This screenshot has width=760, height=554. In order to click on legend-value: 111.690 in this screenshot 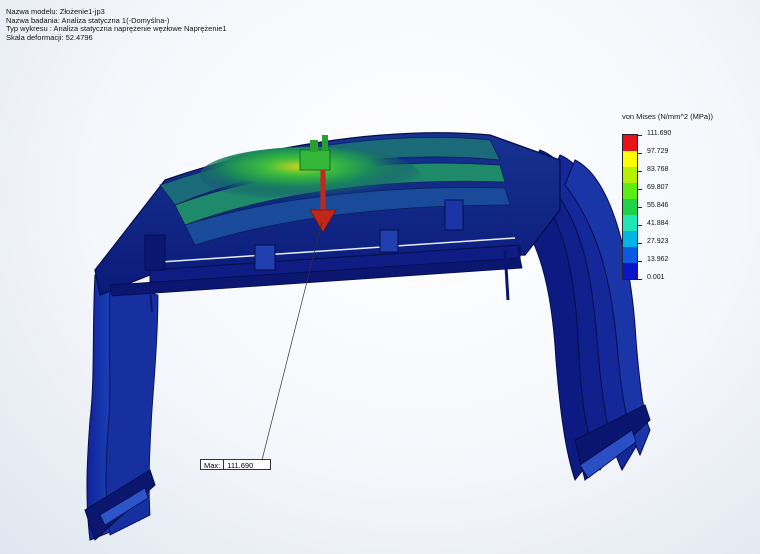, I will do `click(659, 133)`.